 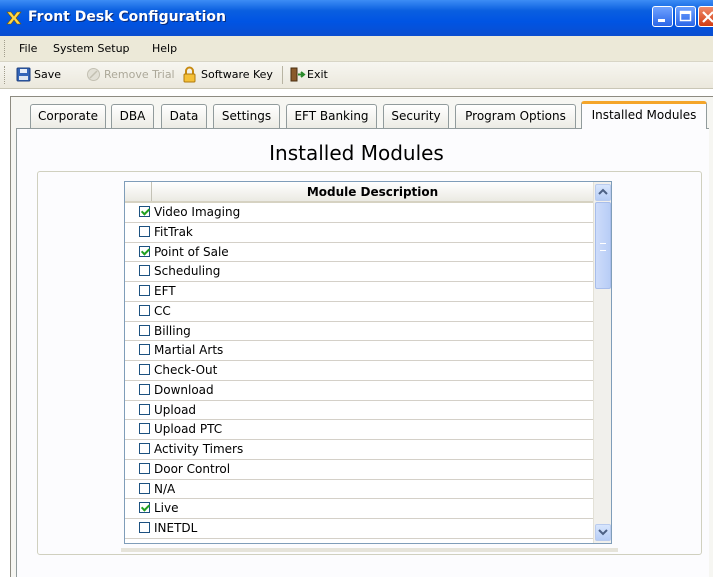 I want to click on menu-help: Help, so click(x=164, y=48).